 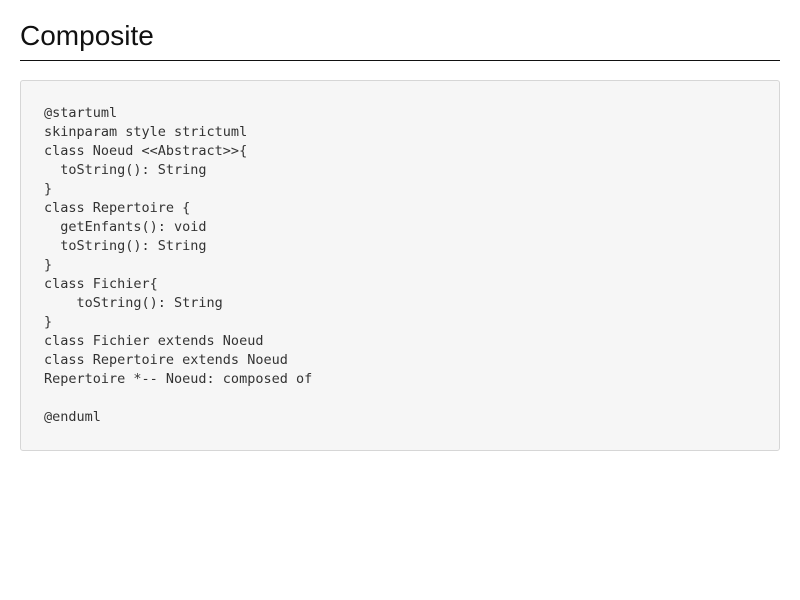 I want to click on code-line: skinparam style strictuml, so click(x=146, y=132).